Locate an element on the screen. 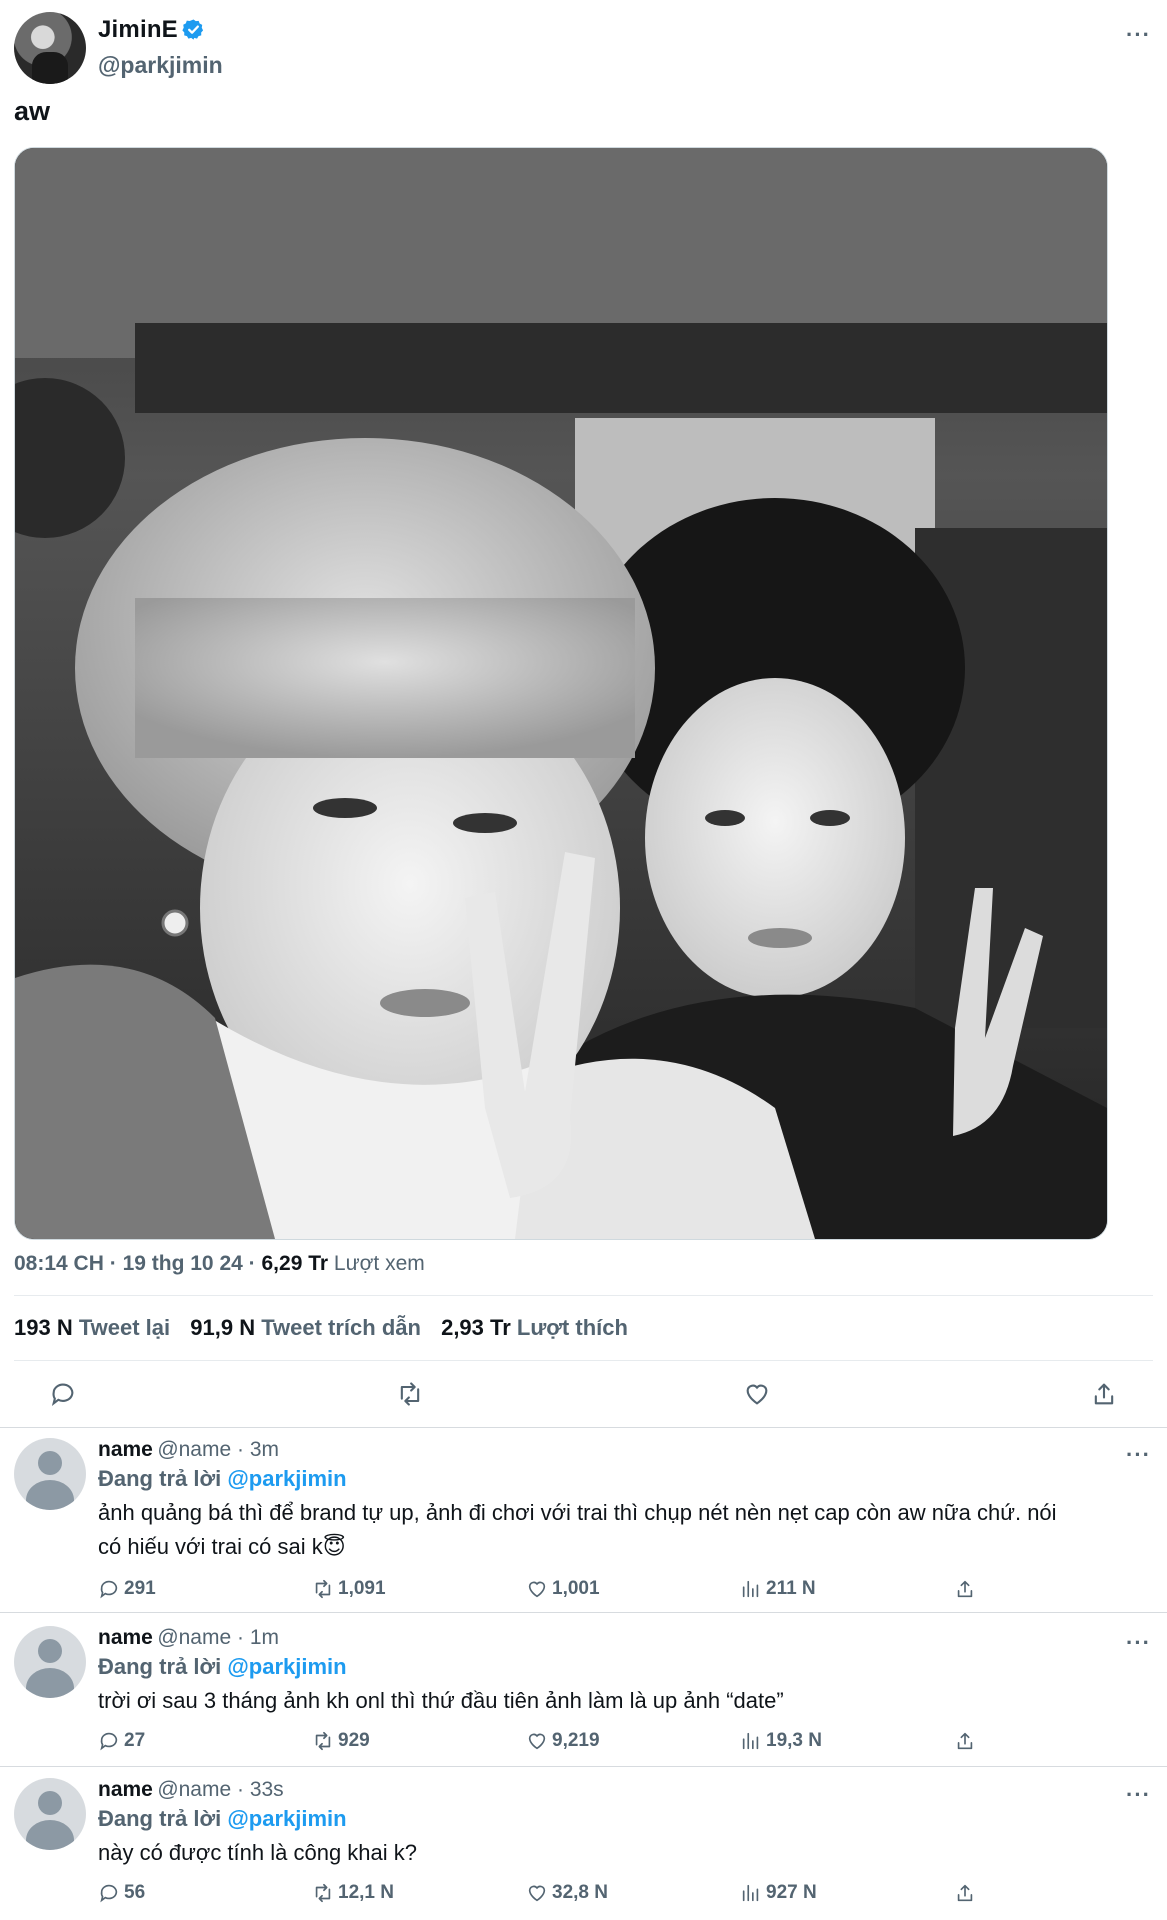 The image size is (1167, 1920). reply-author-handle: @name · 33s is located at coordinates (220, 1789).